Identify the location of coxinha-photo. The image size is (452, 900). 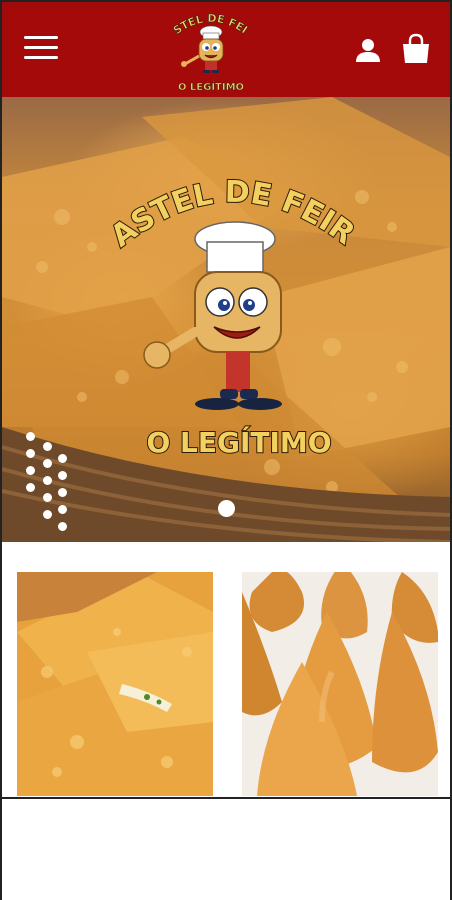
(340, 684).